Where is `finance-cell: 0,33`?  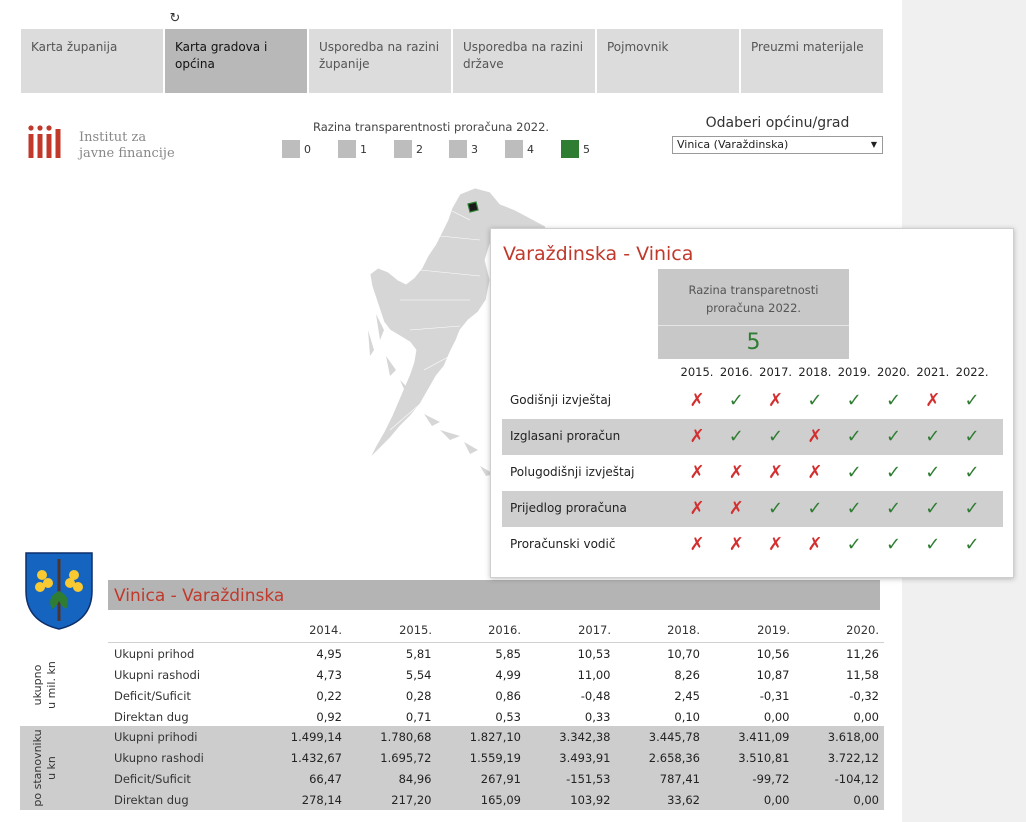 finance-cell: 0,33 is located at coordinates (597, 717).